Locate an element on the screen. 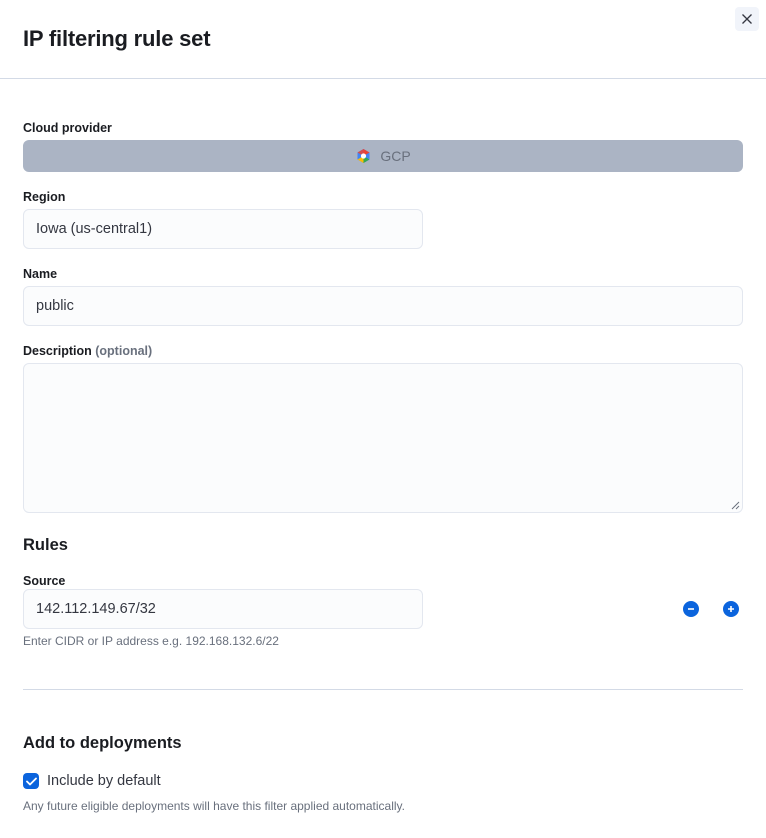 The image size is (766, 838). remove-rule-button is located at coordinates (691, 609).